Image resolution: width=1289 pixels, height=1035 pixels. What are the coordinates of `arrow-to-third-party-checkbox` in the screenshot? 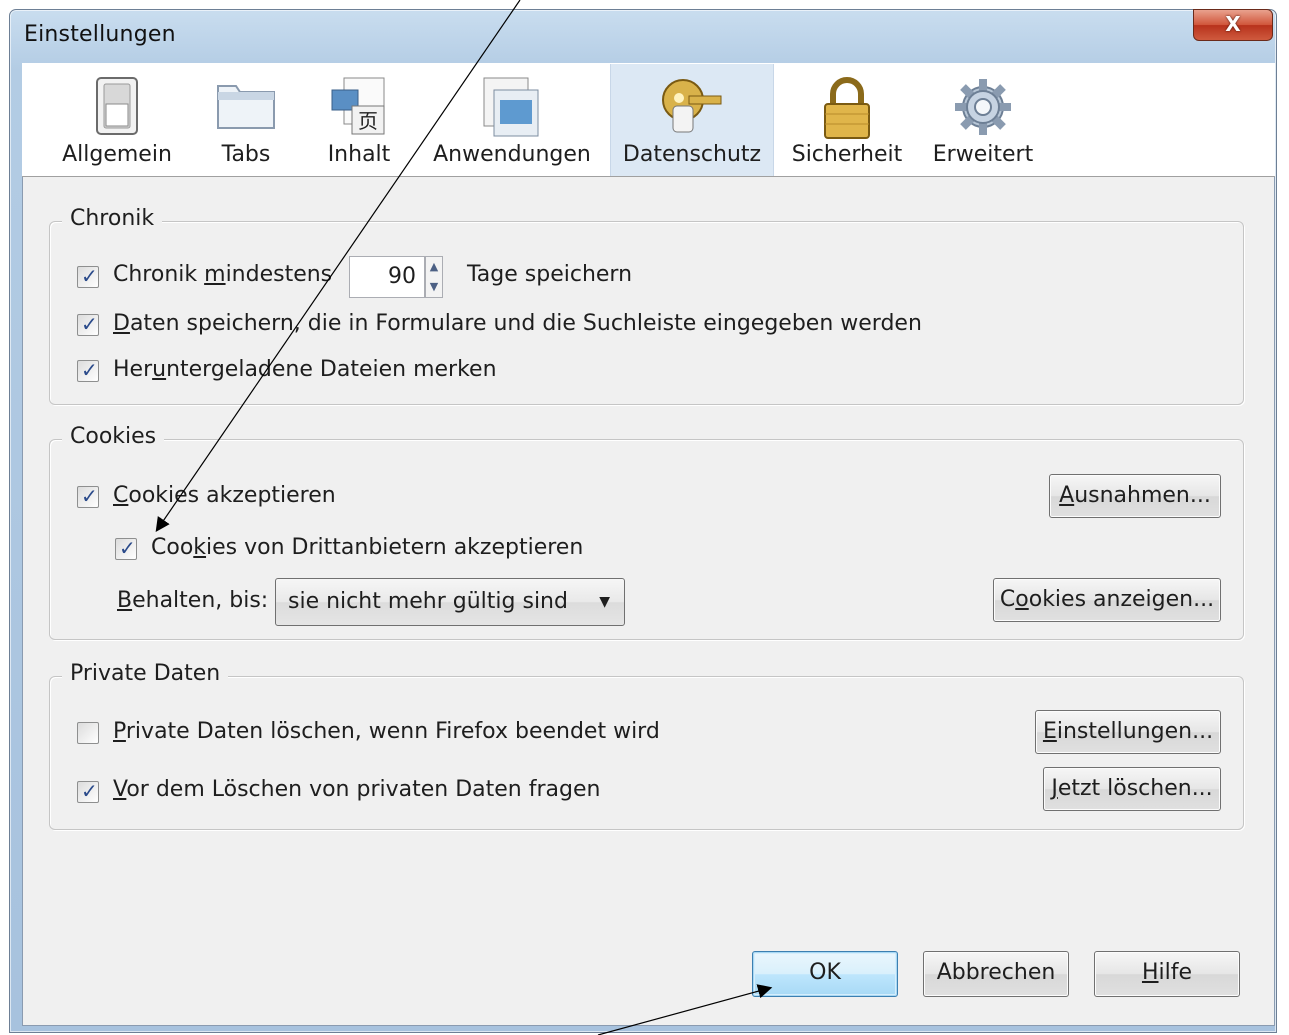 It's located at (338, 266).